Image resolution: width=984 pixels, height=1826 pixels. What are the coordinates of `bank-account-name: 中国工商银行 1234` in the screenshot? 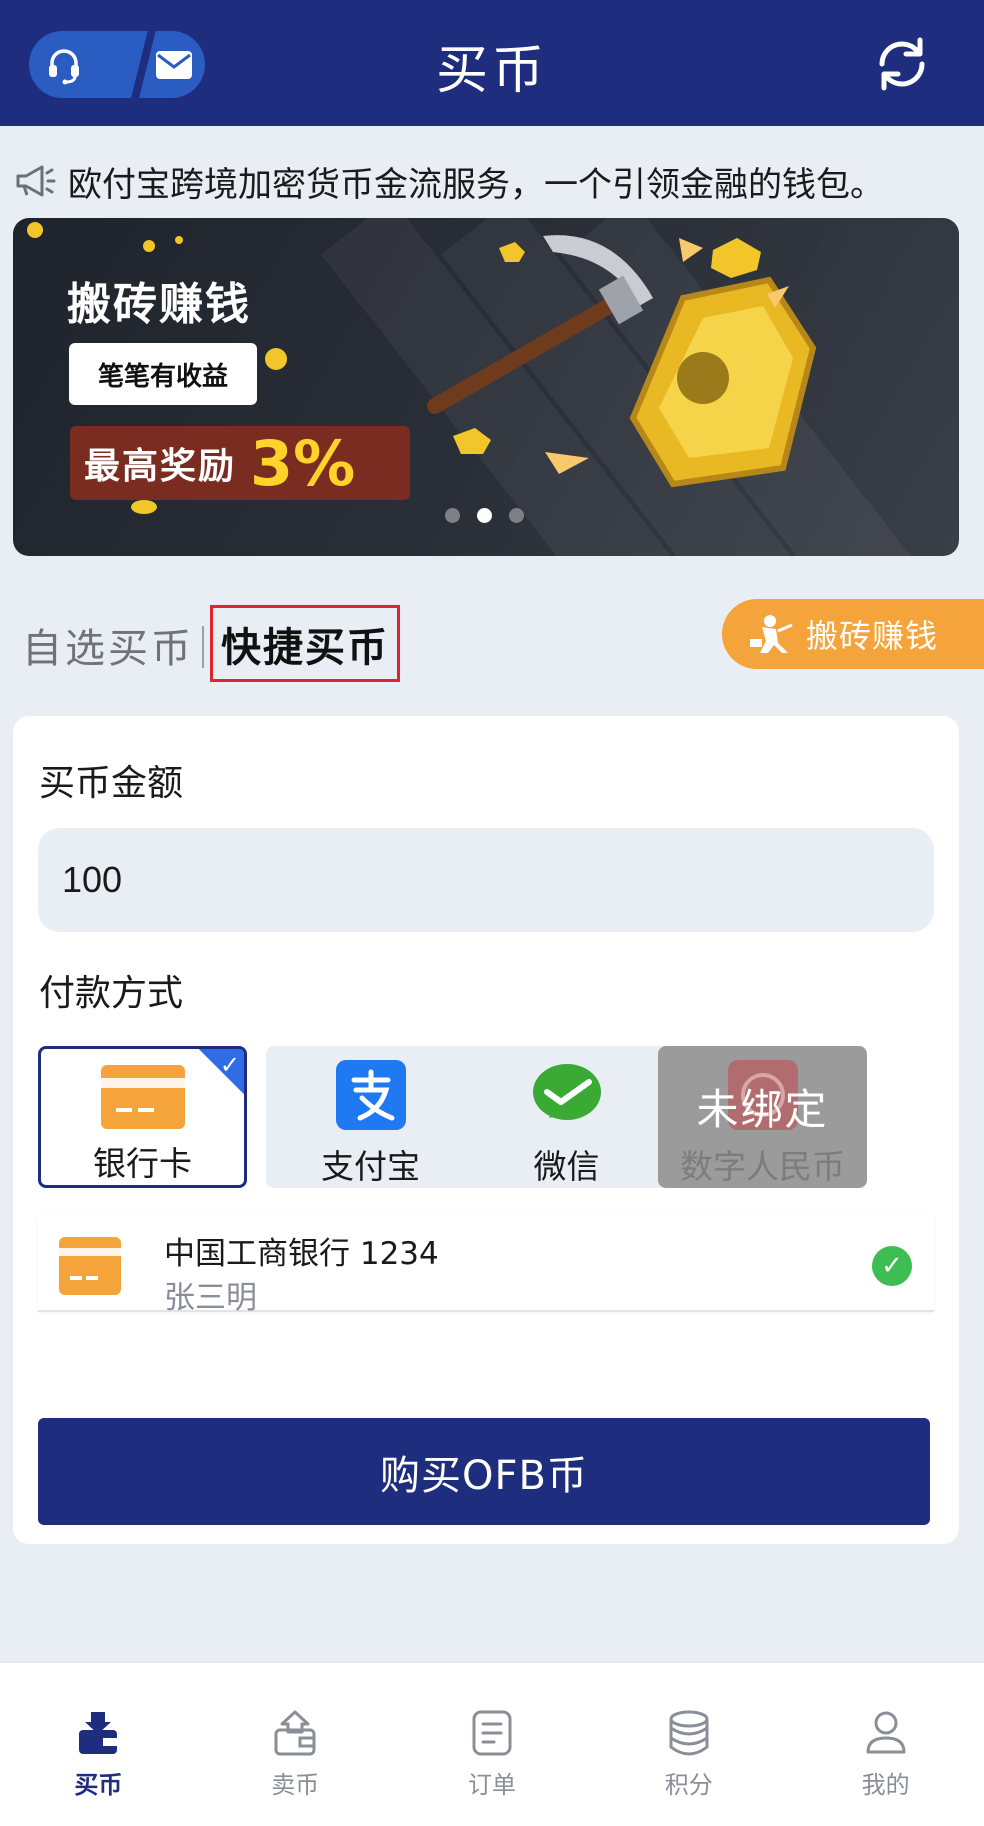 It's located at (301, 1254).